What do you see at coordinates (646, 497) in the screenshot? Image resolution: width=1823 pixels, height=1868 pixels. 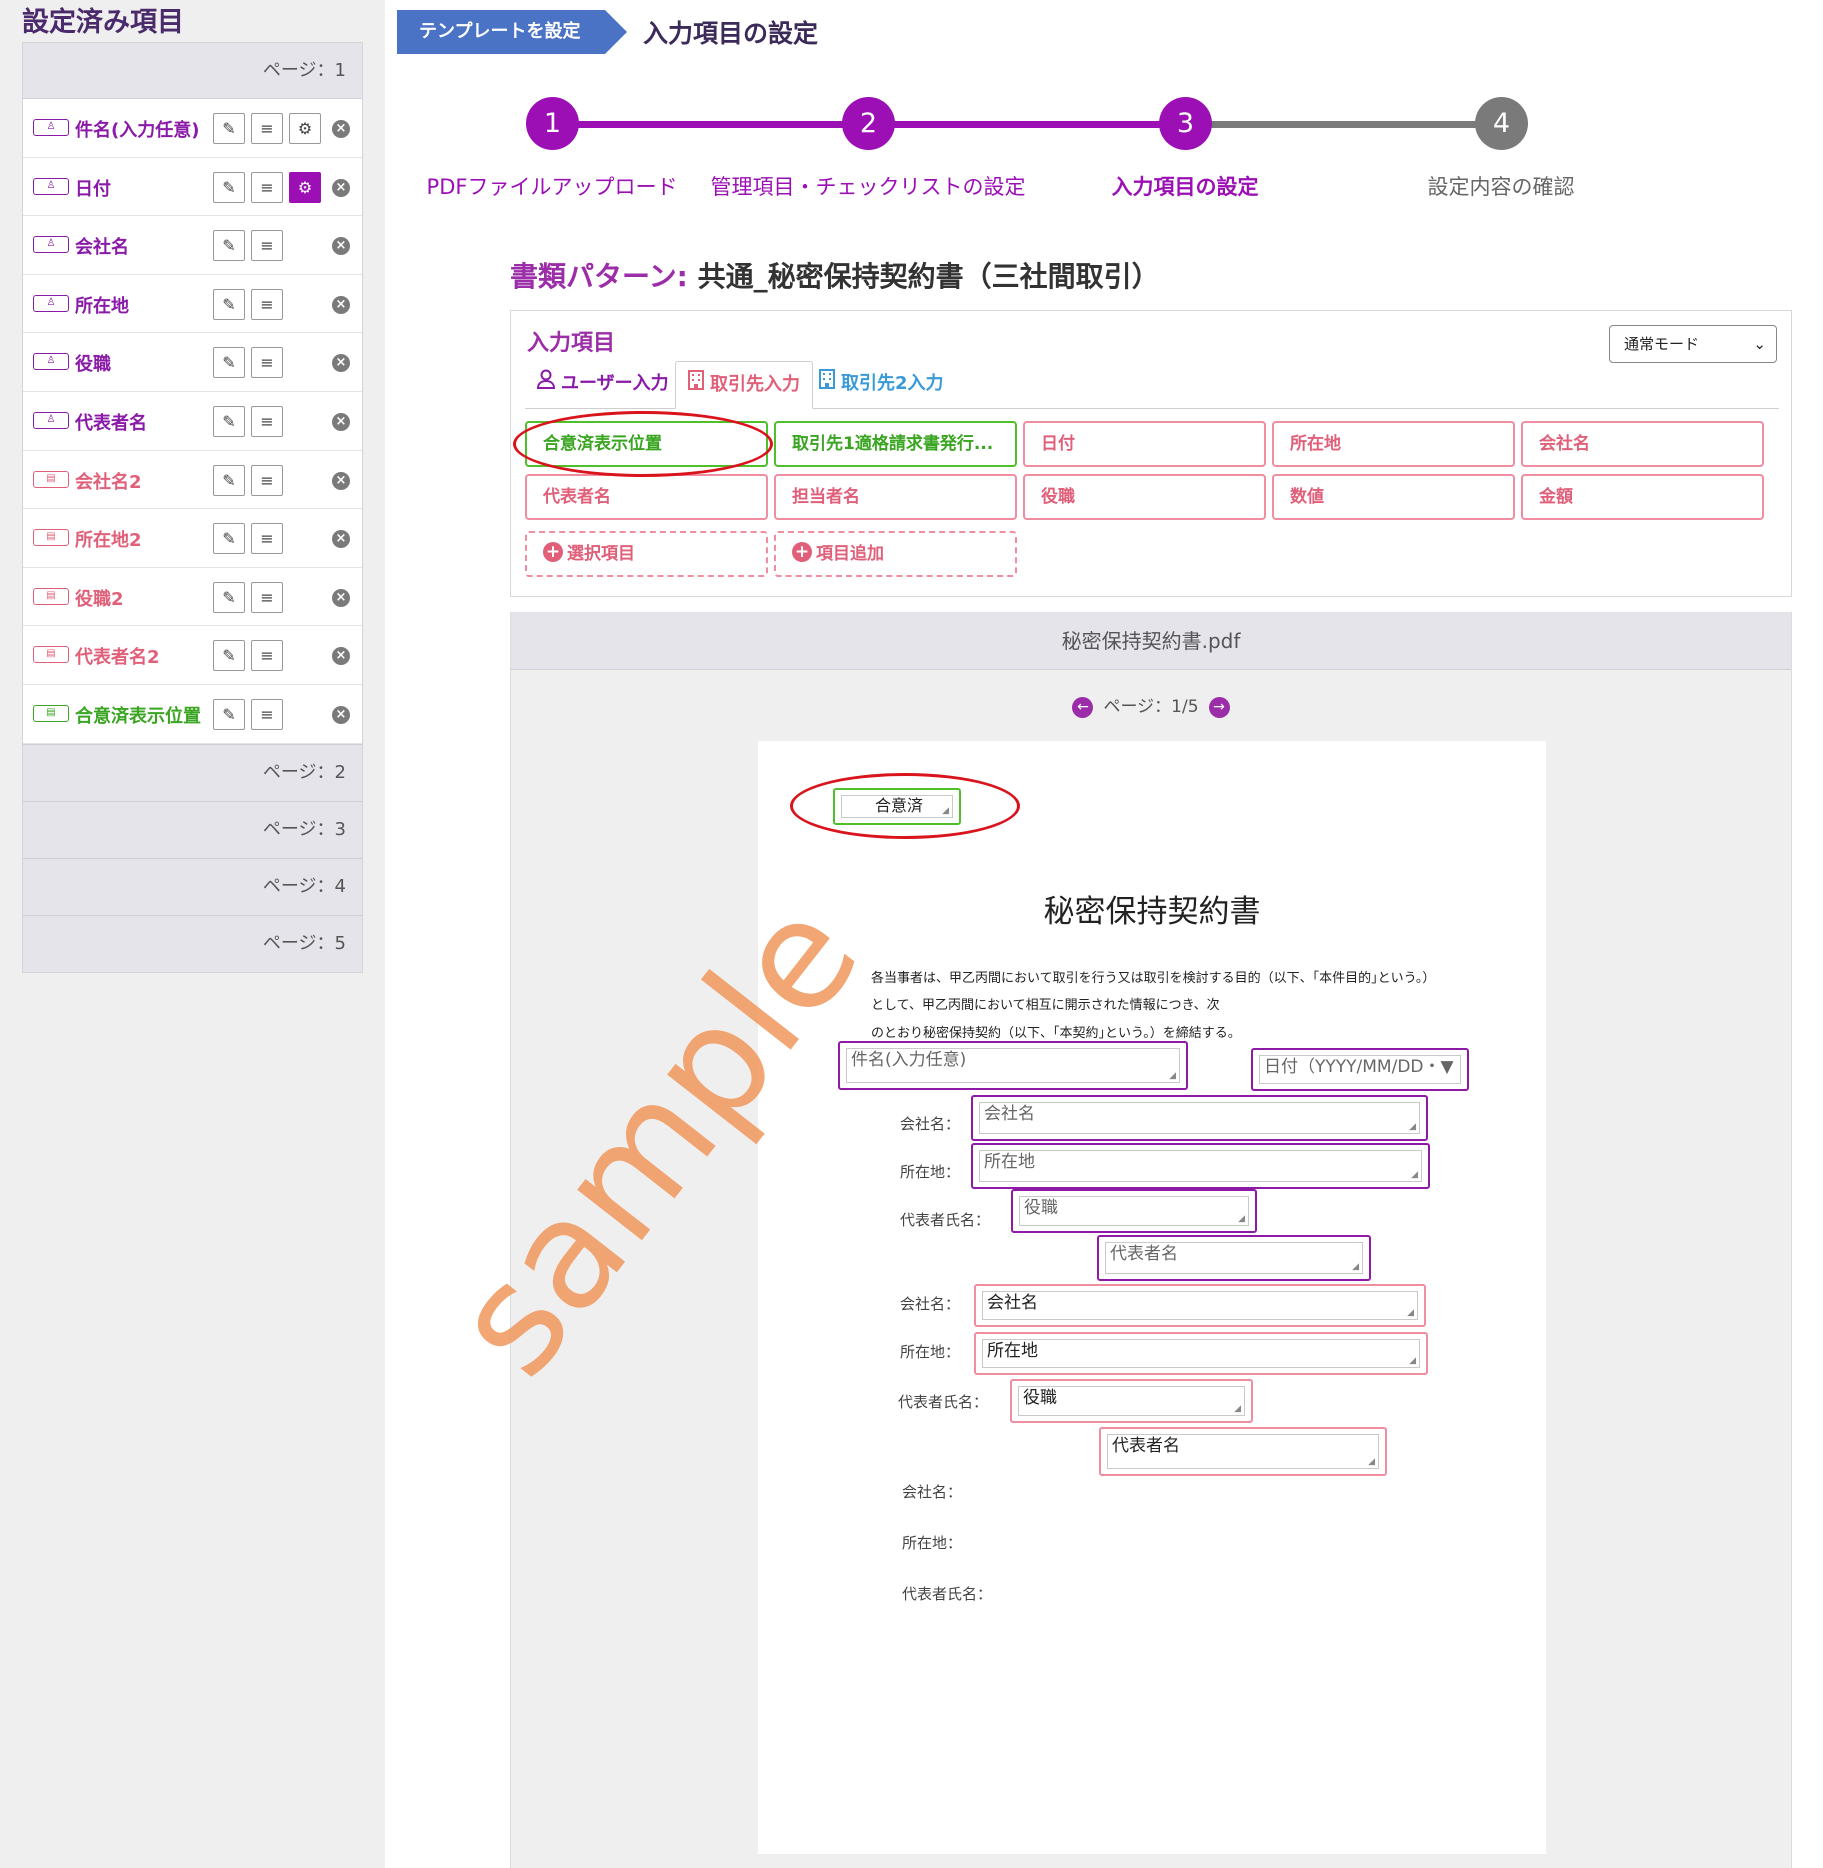 I see `input-item-chip: 代表者名` at bounding box center [646, 497].